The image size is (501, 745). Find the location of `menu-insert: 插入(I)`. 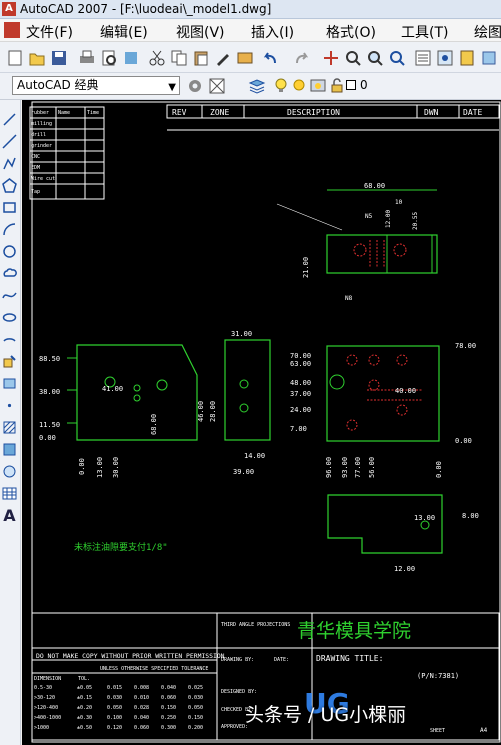

menu-insert: 插入(I) is located at coordinates (272, 32).